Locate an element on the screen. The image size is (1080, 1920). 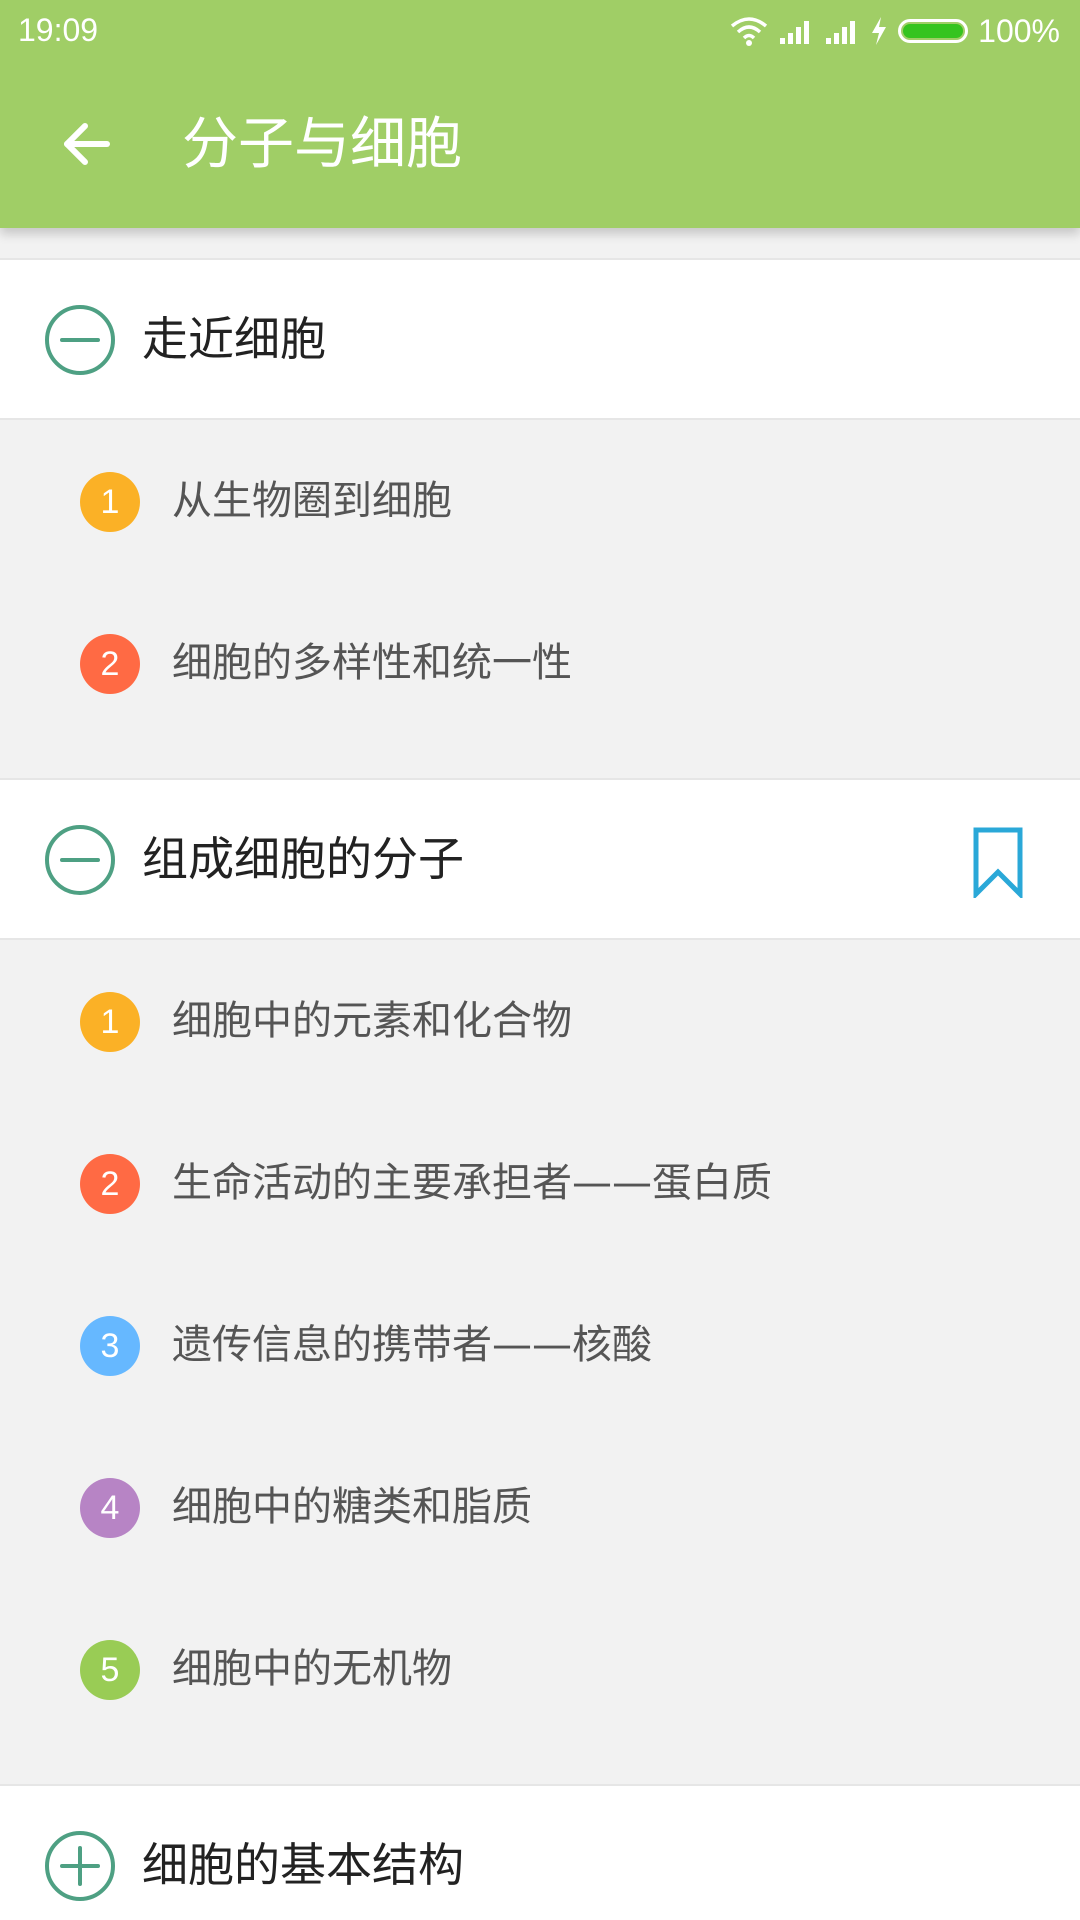
app-bar: 分子与细胞 is located at coordinates (540, 144).